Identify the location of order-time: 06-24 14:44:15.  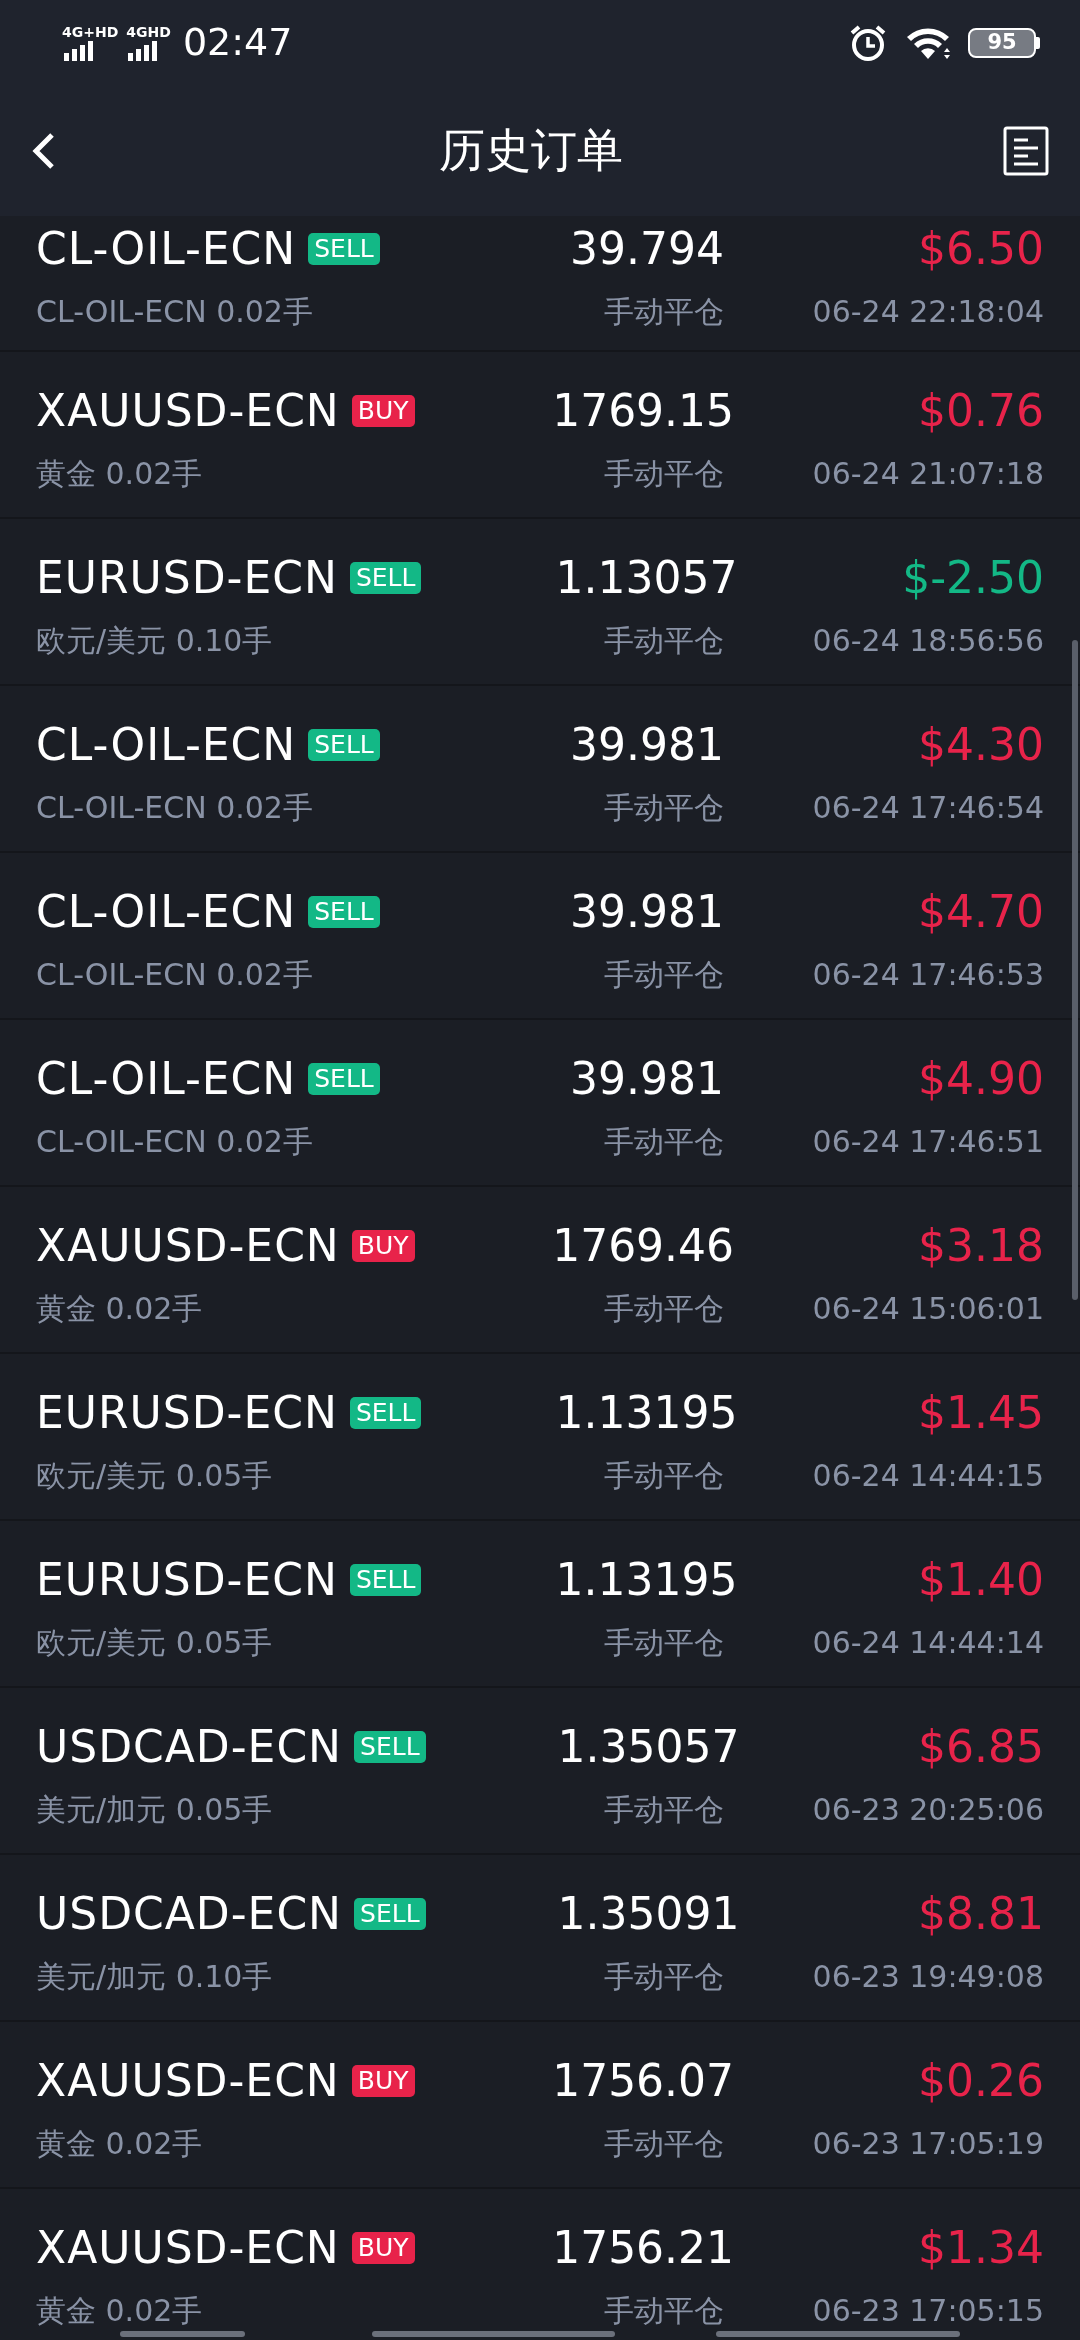
(927, 1475).